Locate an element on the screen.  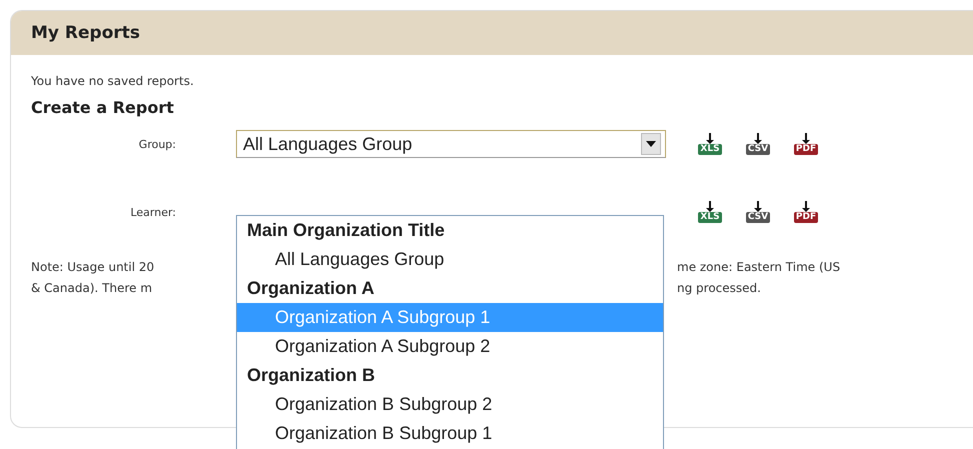
panel-title: My Reports is located at coordinates (85, 33).